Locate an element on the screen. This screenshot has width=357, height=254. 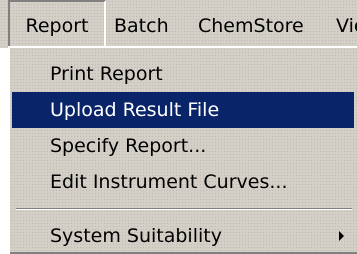
chevron-right-icon is located at coordinates (341, 236).